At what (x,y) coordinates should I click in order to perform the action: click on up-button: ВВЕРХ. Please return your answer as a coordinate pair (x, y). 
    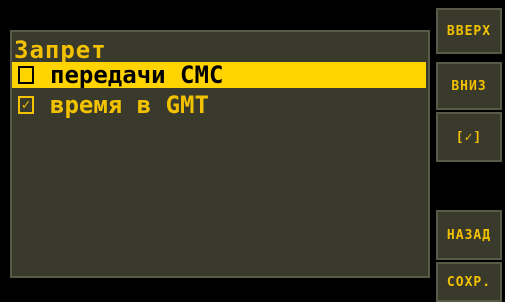
    Looking at the image, I should click on (469, 31).